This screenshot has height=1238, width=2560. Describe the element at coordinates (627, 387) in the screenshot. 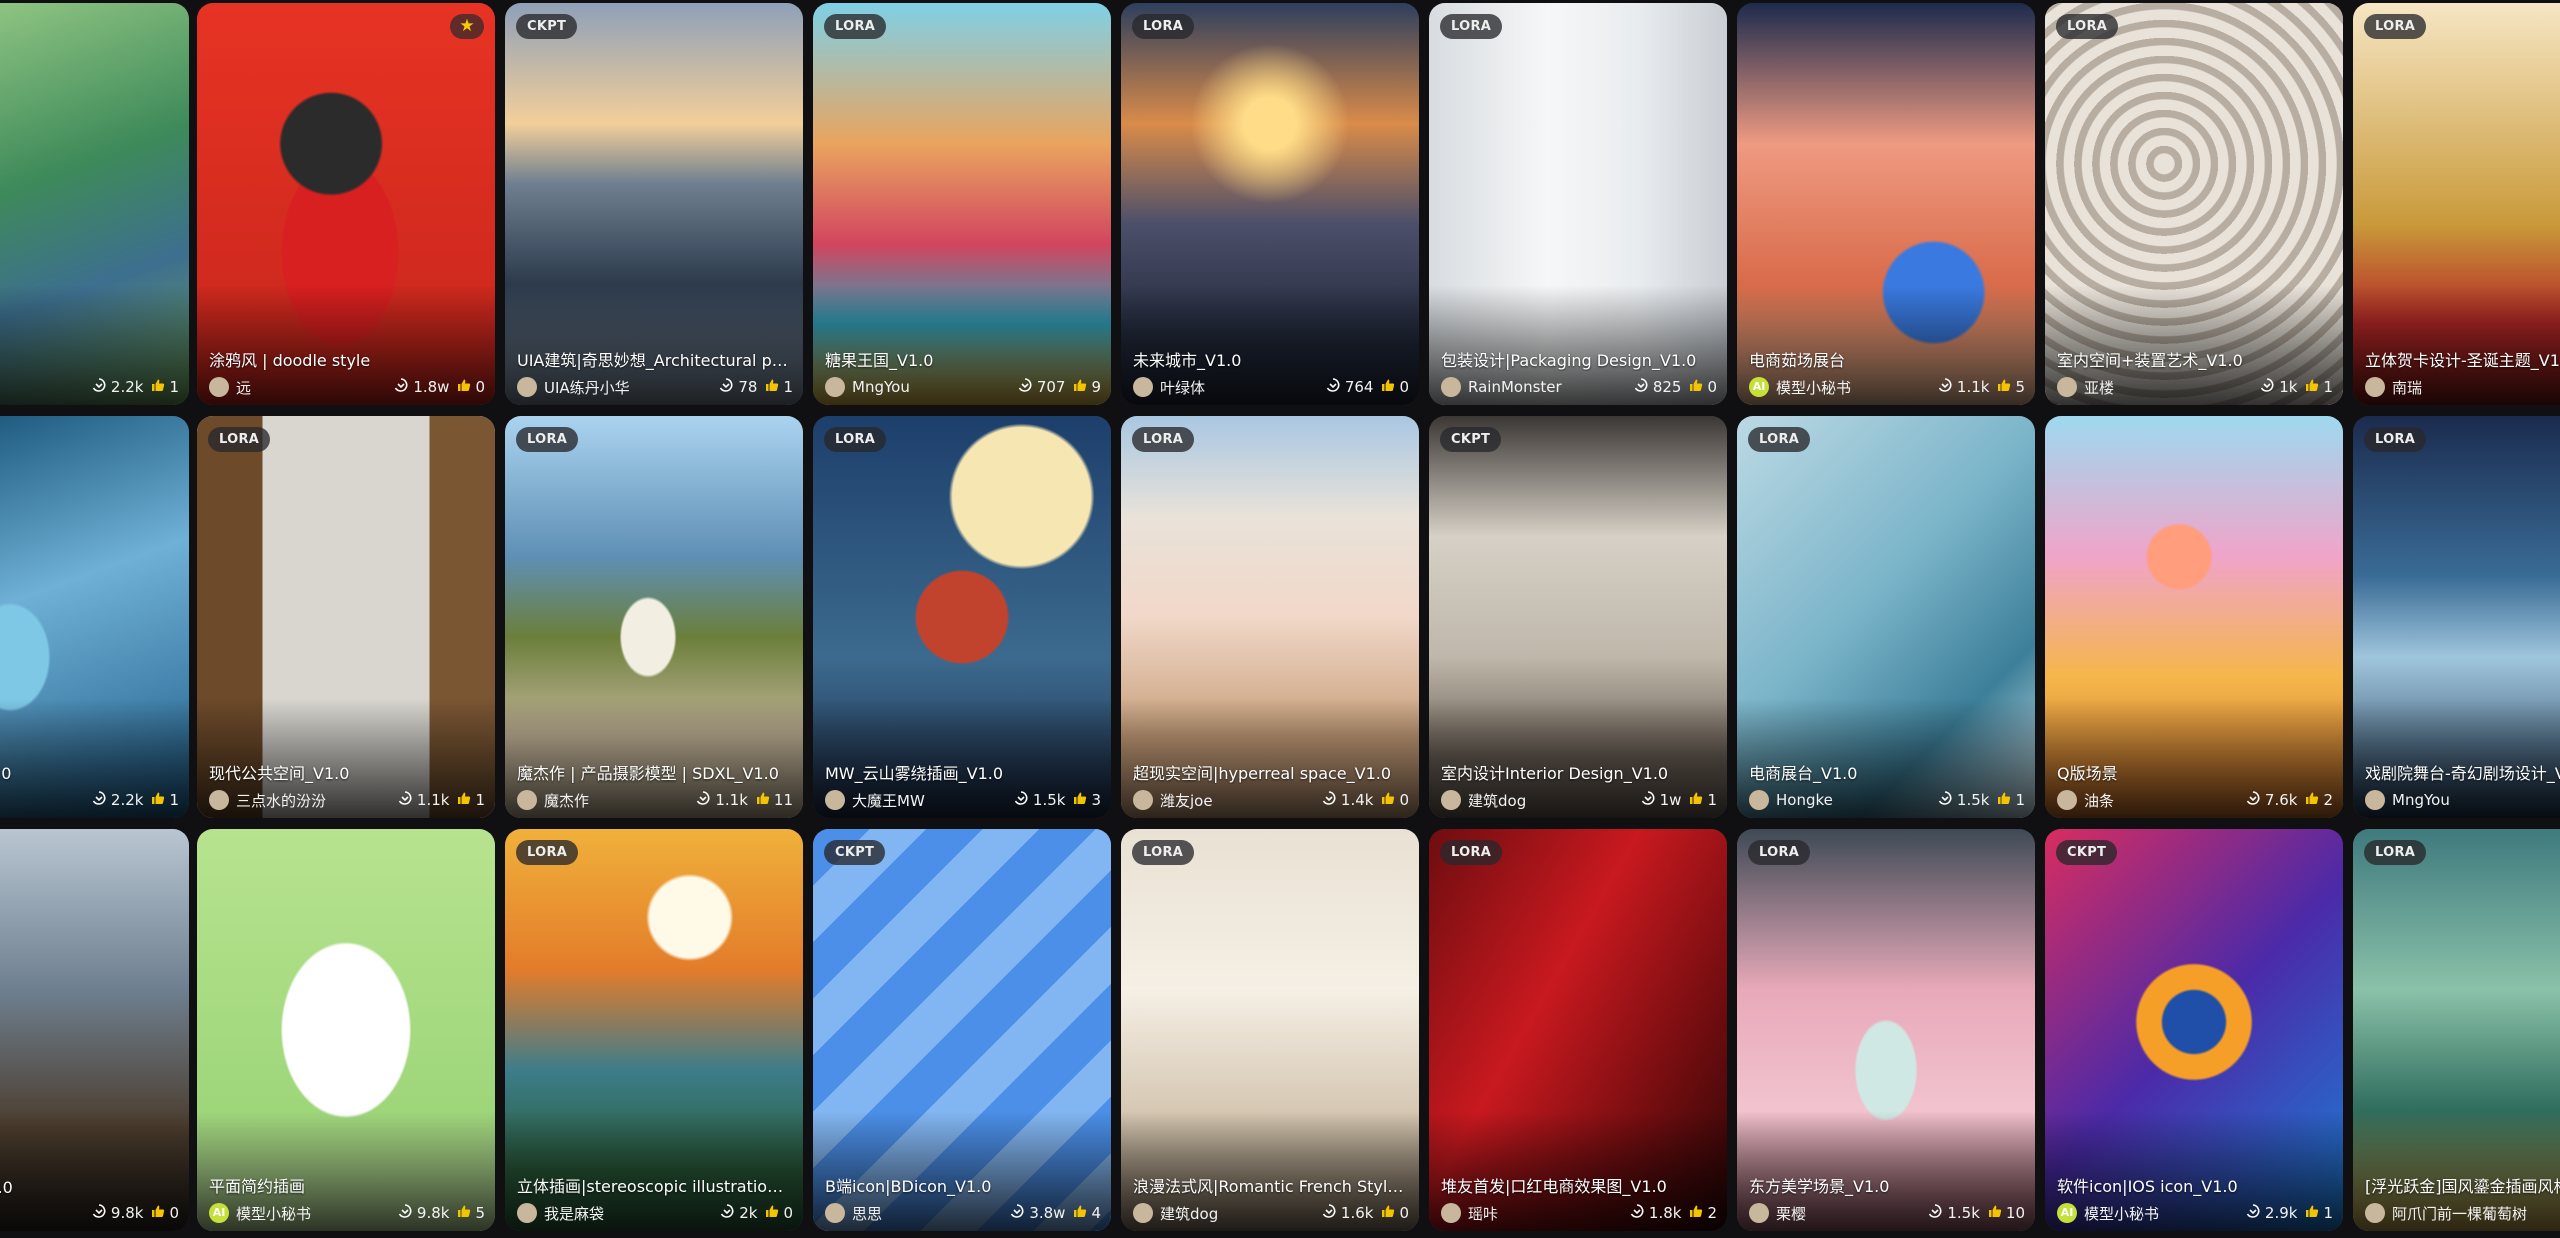

I see `author-name: UIA练丹小华` at that location.